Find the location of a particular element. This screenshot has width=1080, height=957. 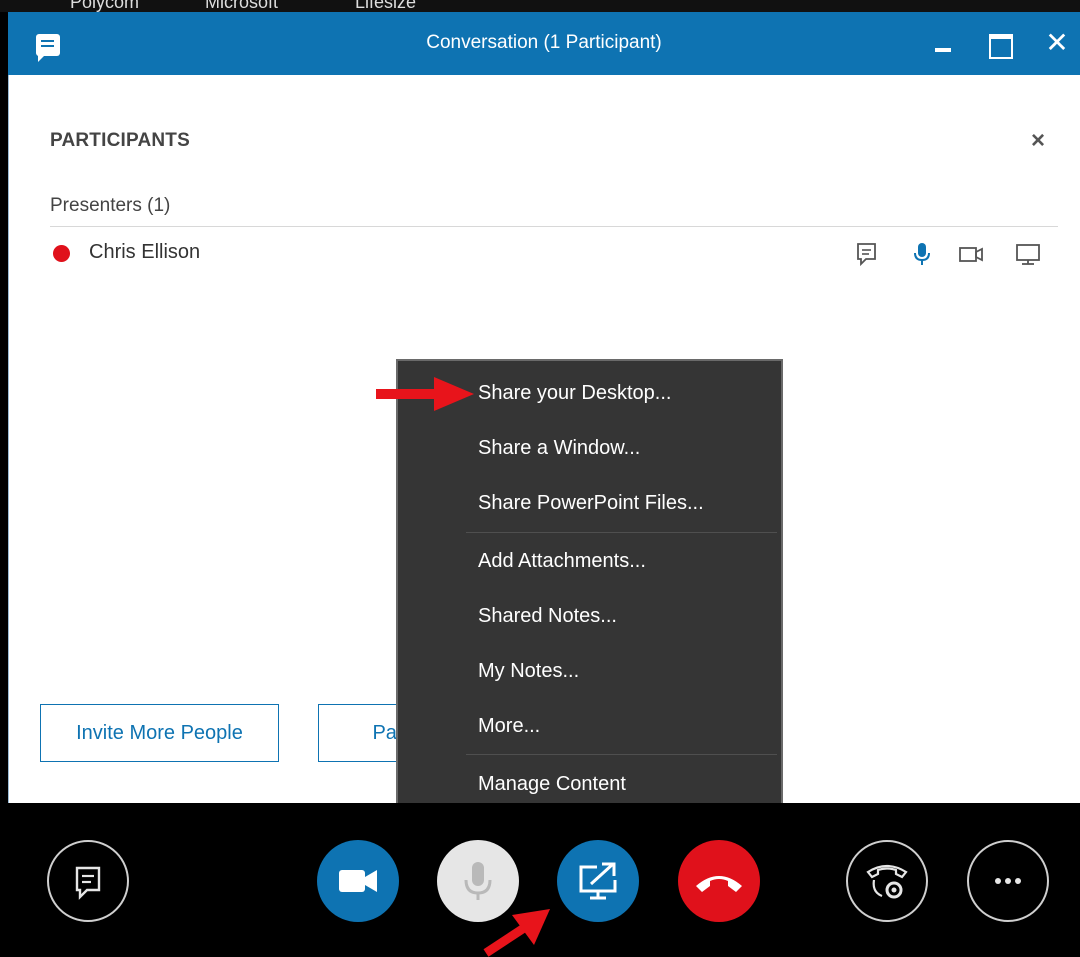

participant-chat-icon is located at coordinates (867, 254).